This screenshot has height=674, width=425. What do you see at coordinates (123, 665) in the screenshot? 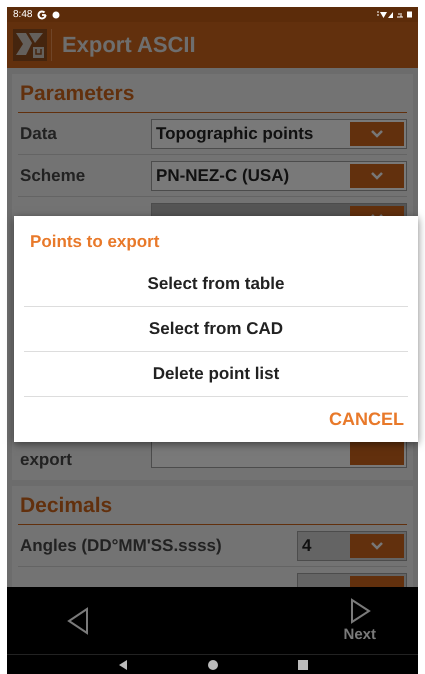
I see `back-icon` at bounding box center [123, 665].